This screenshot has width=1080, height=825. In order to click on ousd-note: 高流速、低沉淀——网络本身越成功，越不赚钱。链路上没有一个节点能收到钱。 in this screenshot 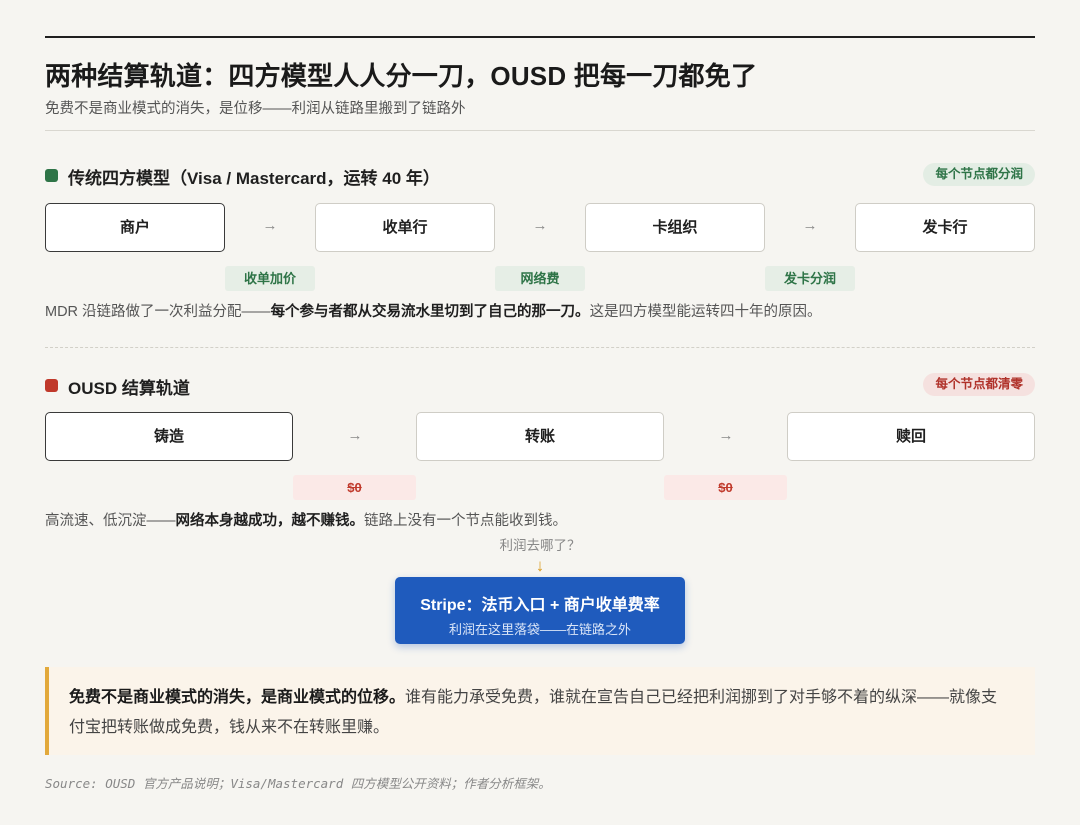, I will do `click(306, 519)`.